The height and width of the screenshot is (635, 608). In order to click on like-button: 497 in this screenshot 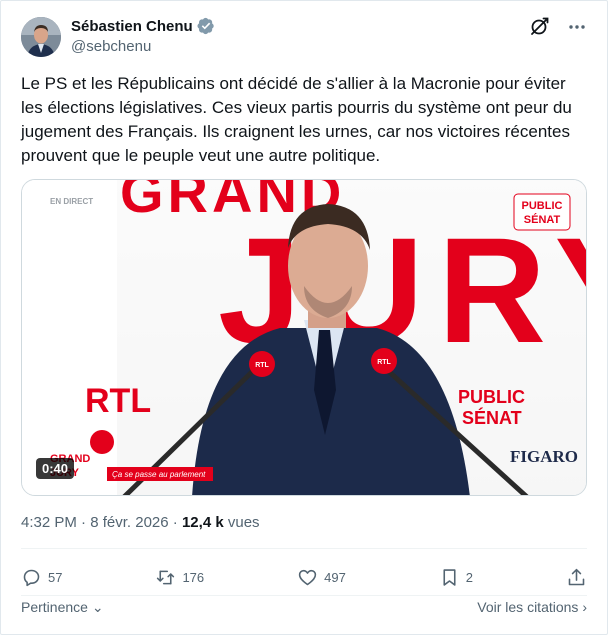, I will do `click(321, 577)`.